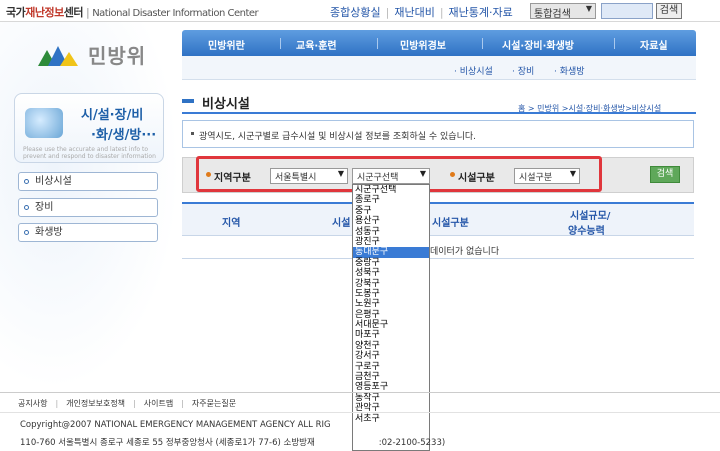 The width and height of the screenshot is (720, 451). I want to click on brand-english: National Disaster Information Center, so click(175, 13).